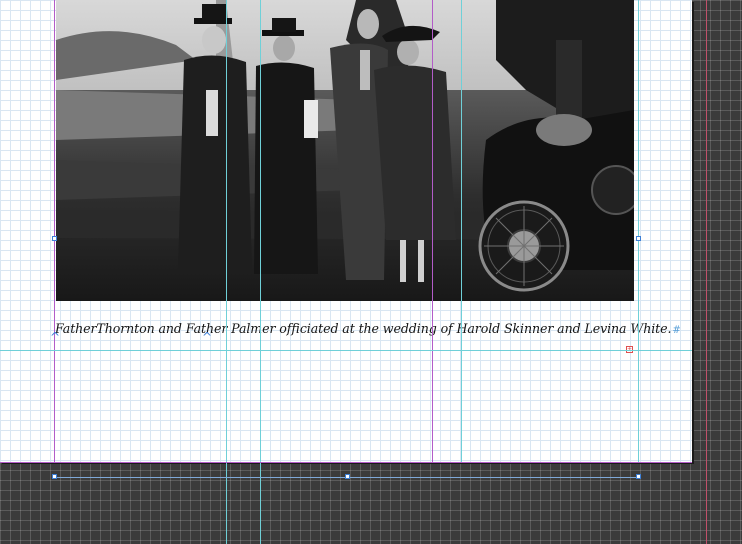 The width and height of the screenshot is (742, 544). What do you see at coordinates (54, 231) in the screenshot?
I see `margin-guide-left` at bounding box center [54, 231].